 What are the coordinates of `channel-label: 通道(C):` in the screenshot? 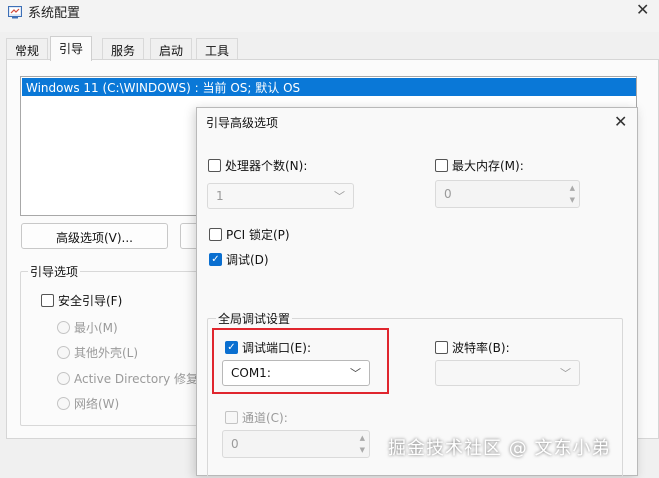 It's located at (265, 418).